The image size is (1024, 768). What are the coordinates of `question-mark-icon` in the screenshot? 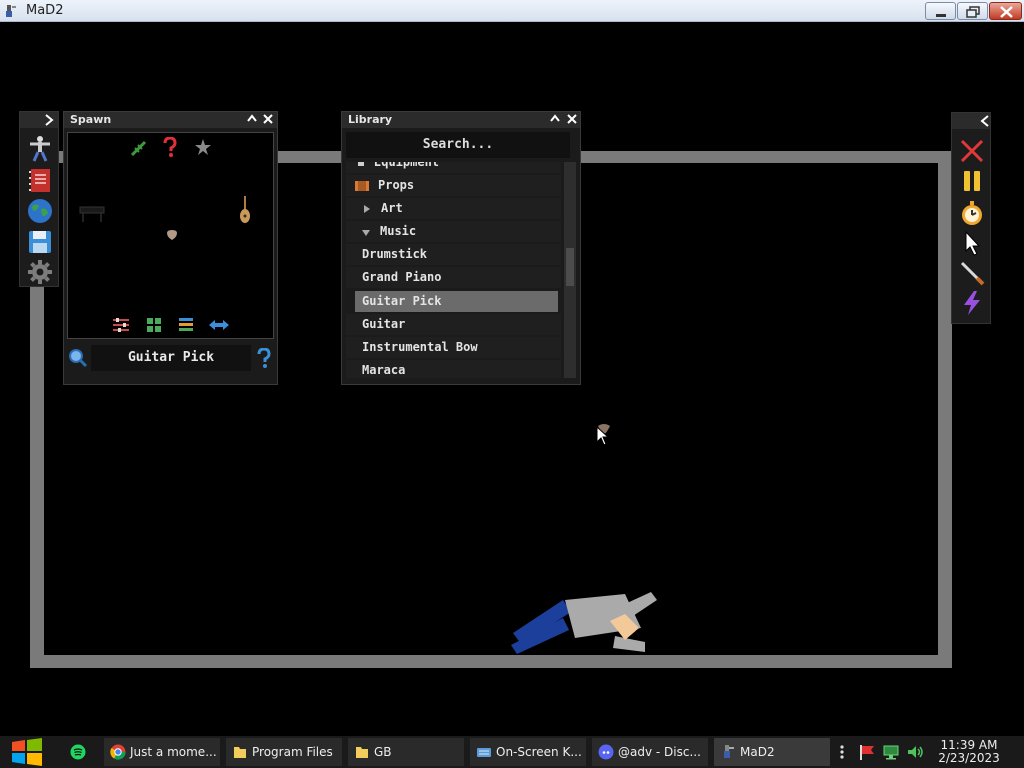 It's located at (170, 147).